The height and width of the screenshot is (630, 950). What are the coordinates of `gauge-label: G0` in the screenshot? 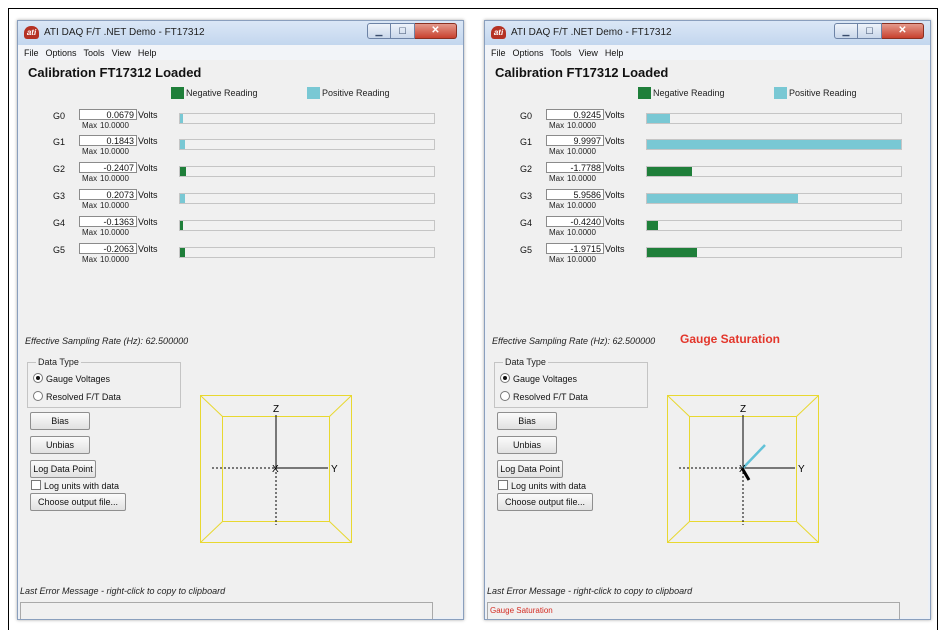 It's located at (59, 116).